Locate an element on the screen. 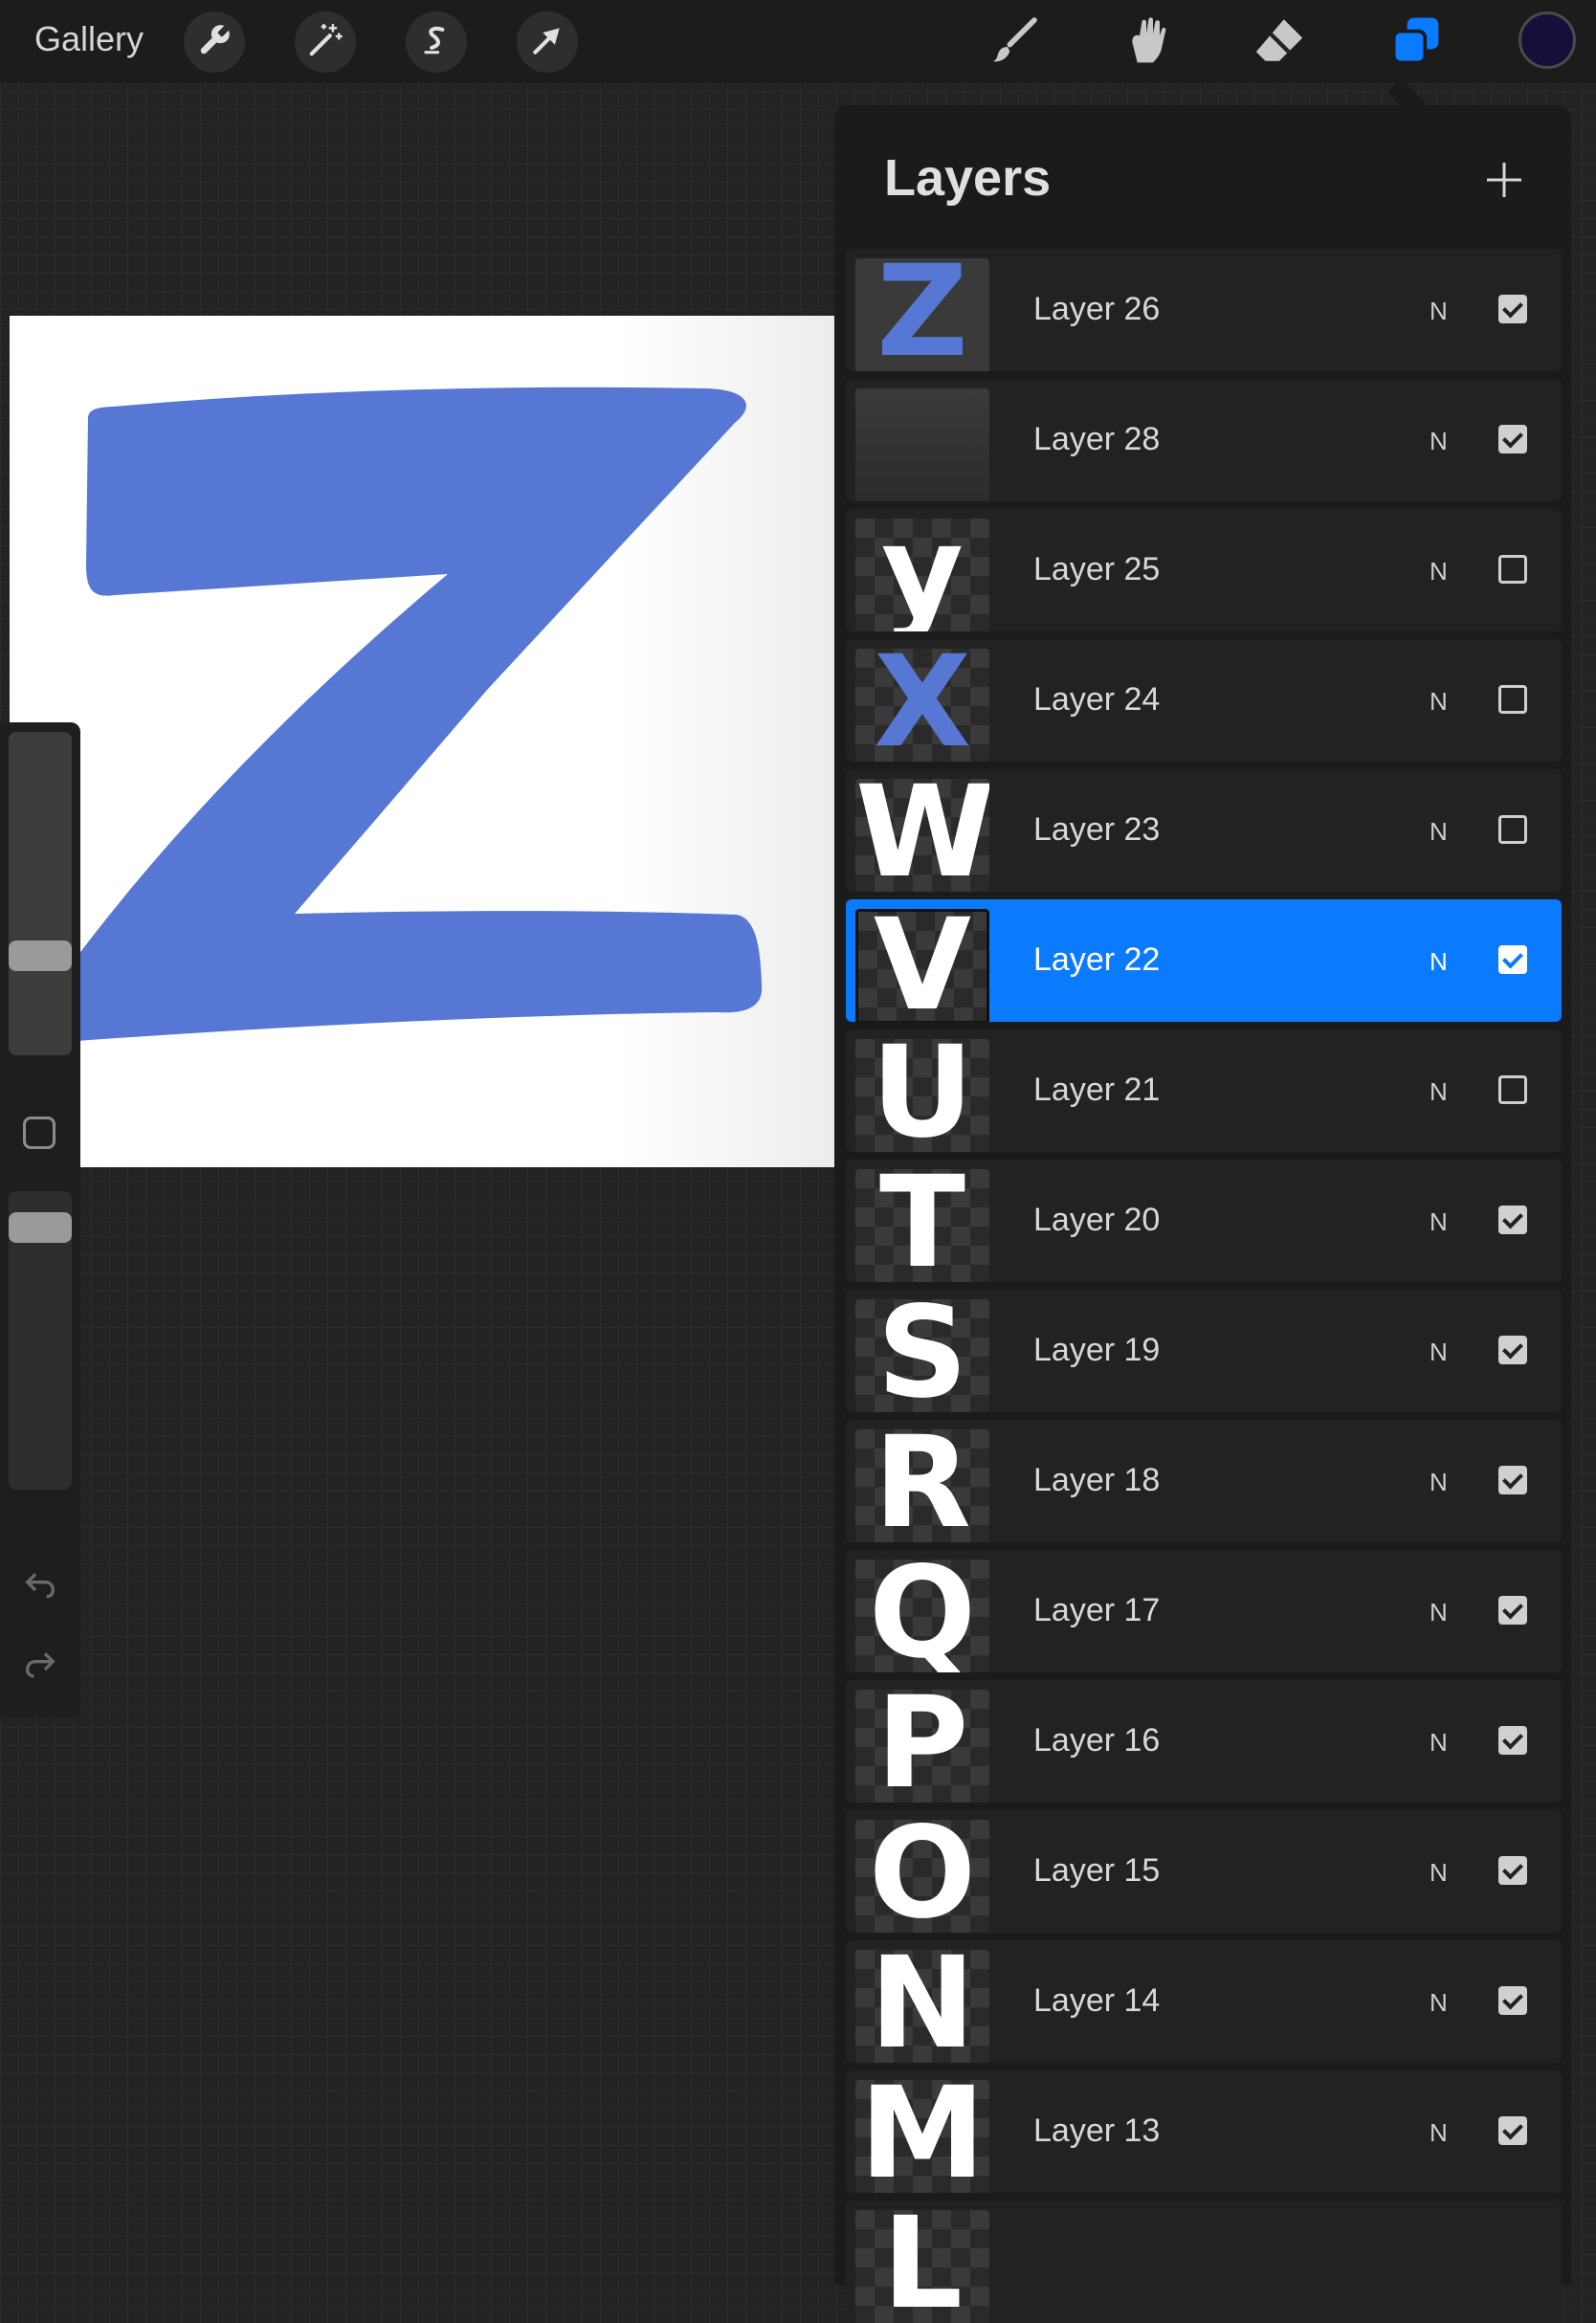 This screenshot has height=2323, width=1596. eraser-icon is located at coordinates (1280, 42).